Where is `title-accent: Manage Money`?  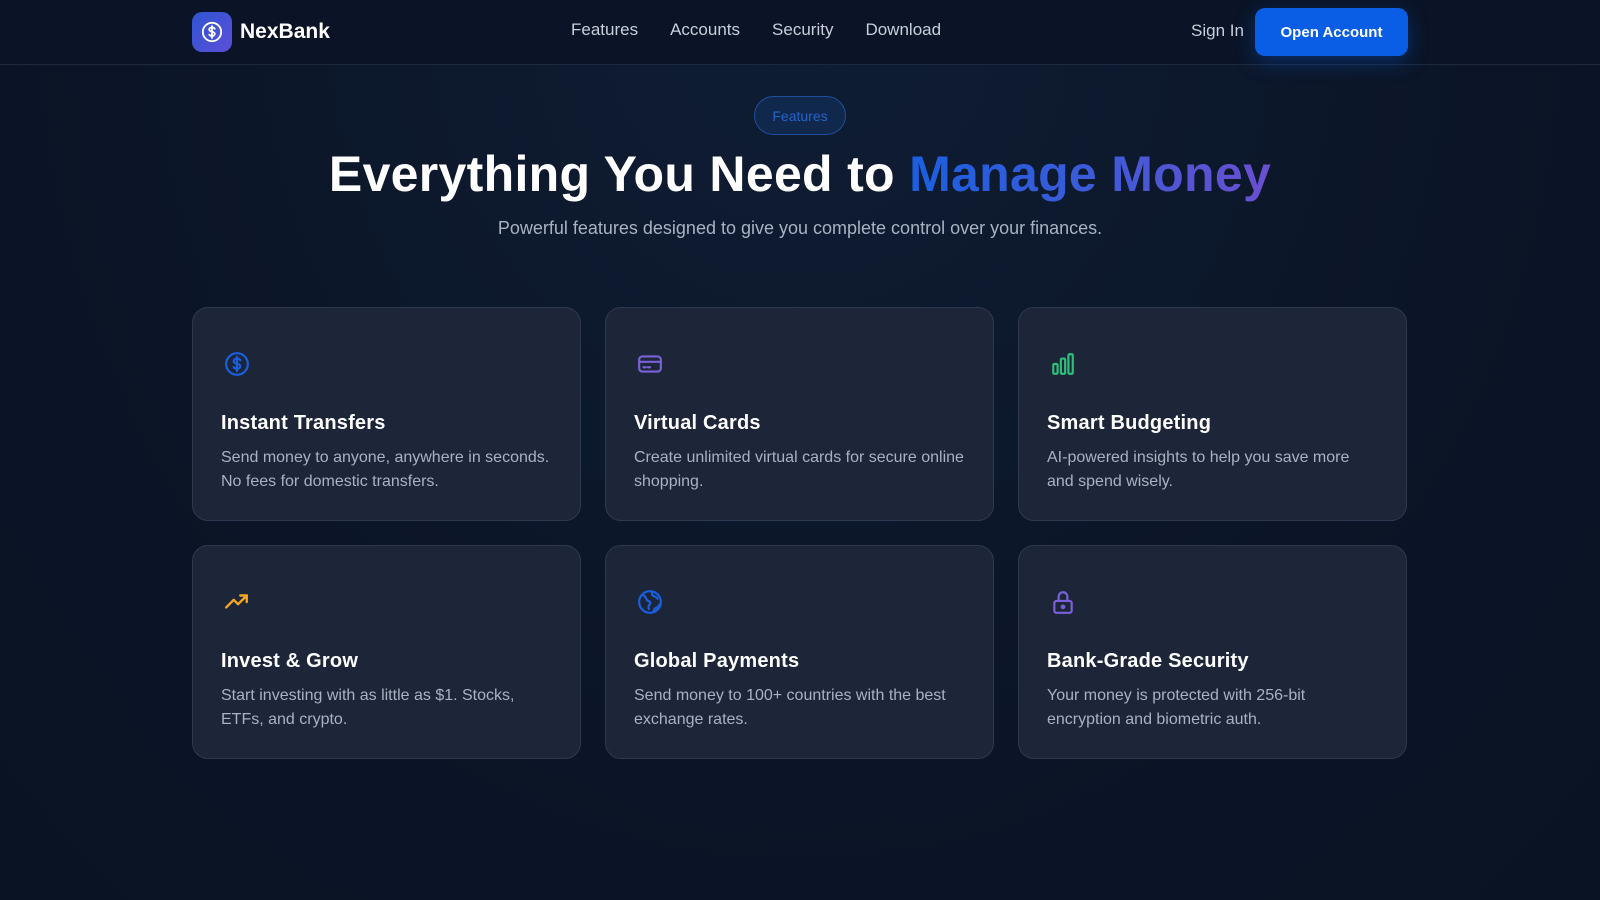 title-accent: Manage Money is located at coordinates (1090, 174).